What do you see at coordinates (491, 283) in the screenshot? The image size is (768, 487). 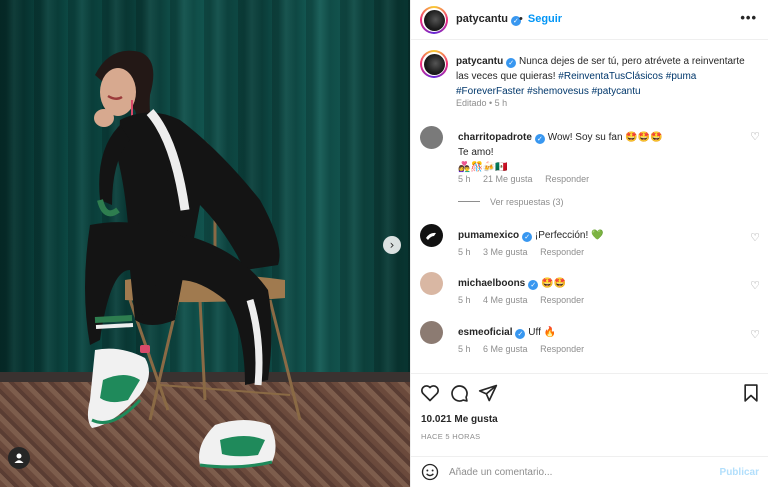 I see `comment-username: michaelboons` at bounding box center [491, 283].